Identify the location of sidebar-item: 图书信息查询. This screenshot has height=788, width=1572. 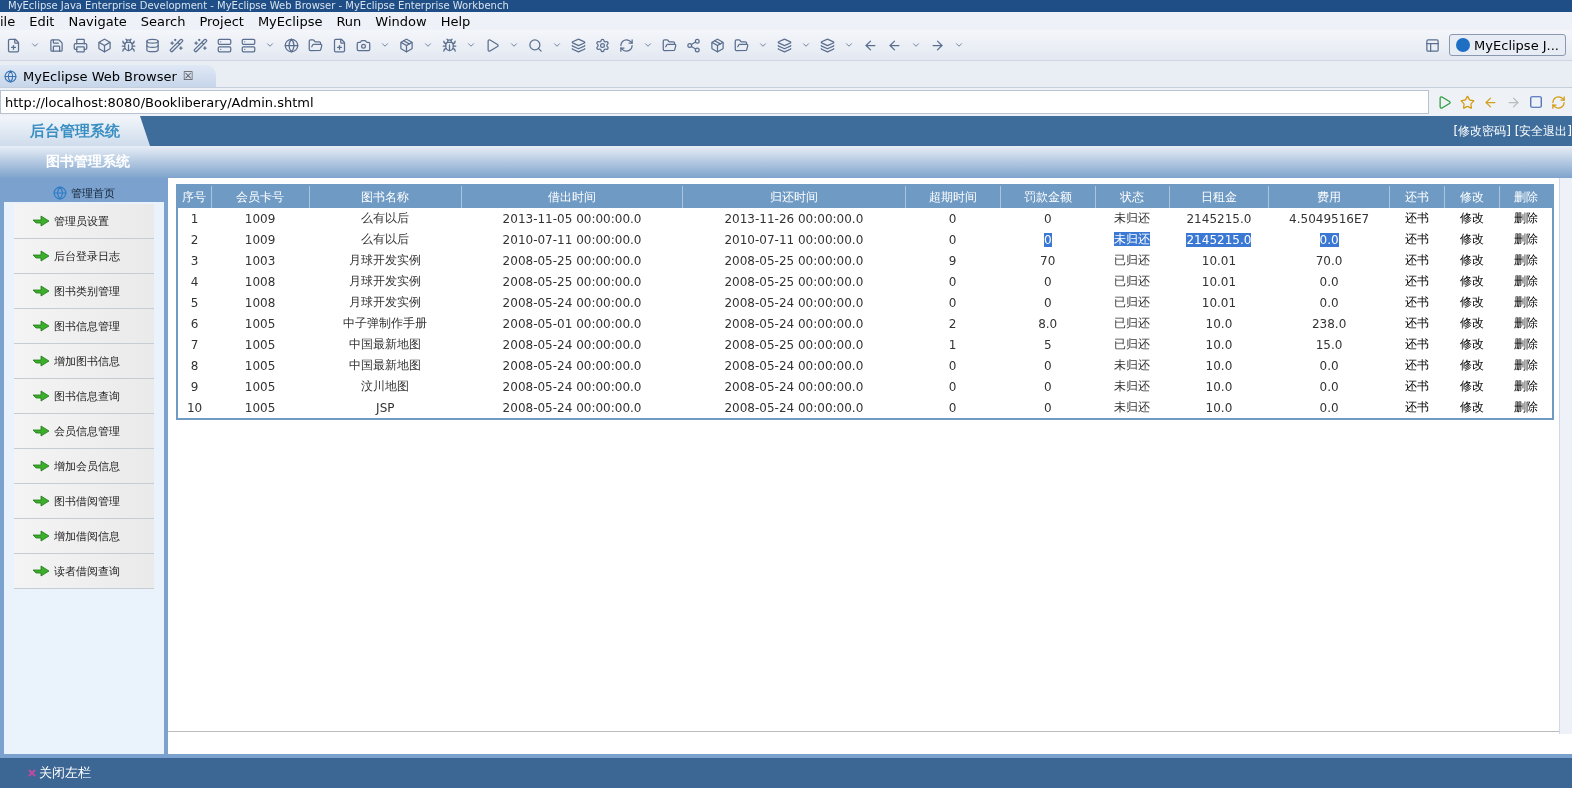
(84, 396).